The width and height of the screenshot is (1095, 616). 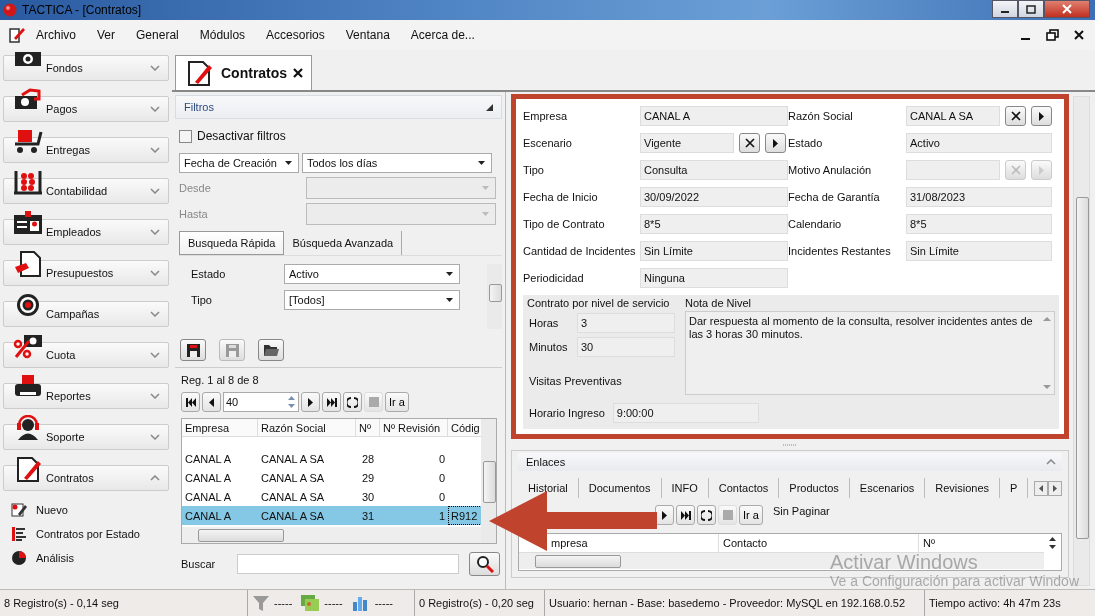 What do you see at coordinates (56, 35) in the screenshot?
I see `menu-item: Archivo` at bounding box center [56, 35].